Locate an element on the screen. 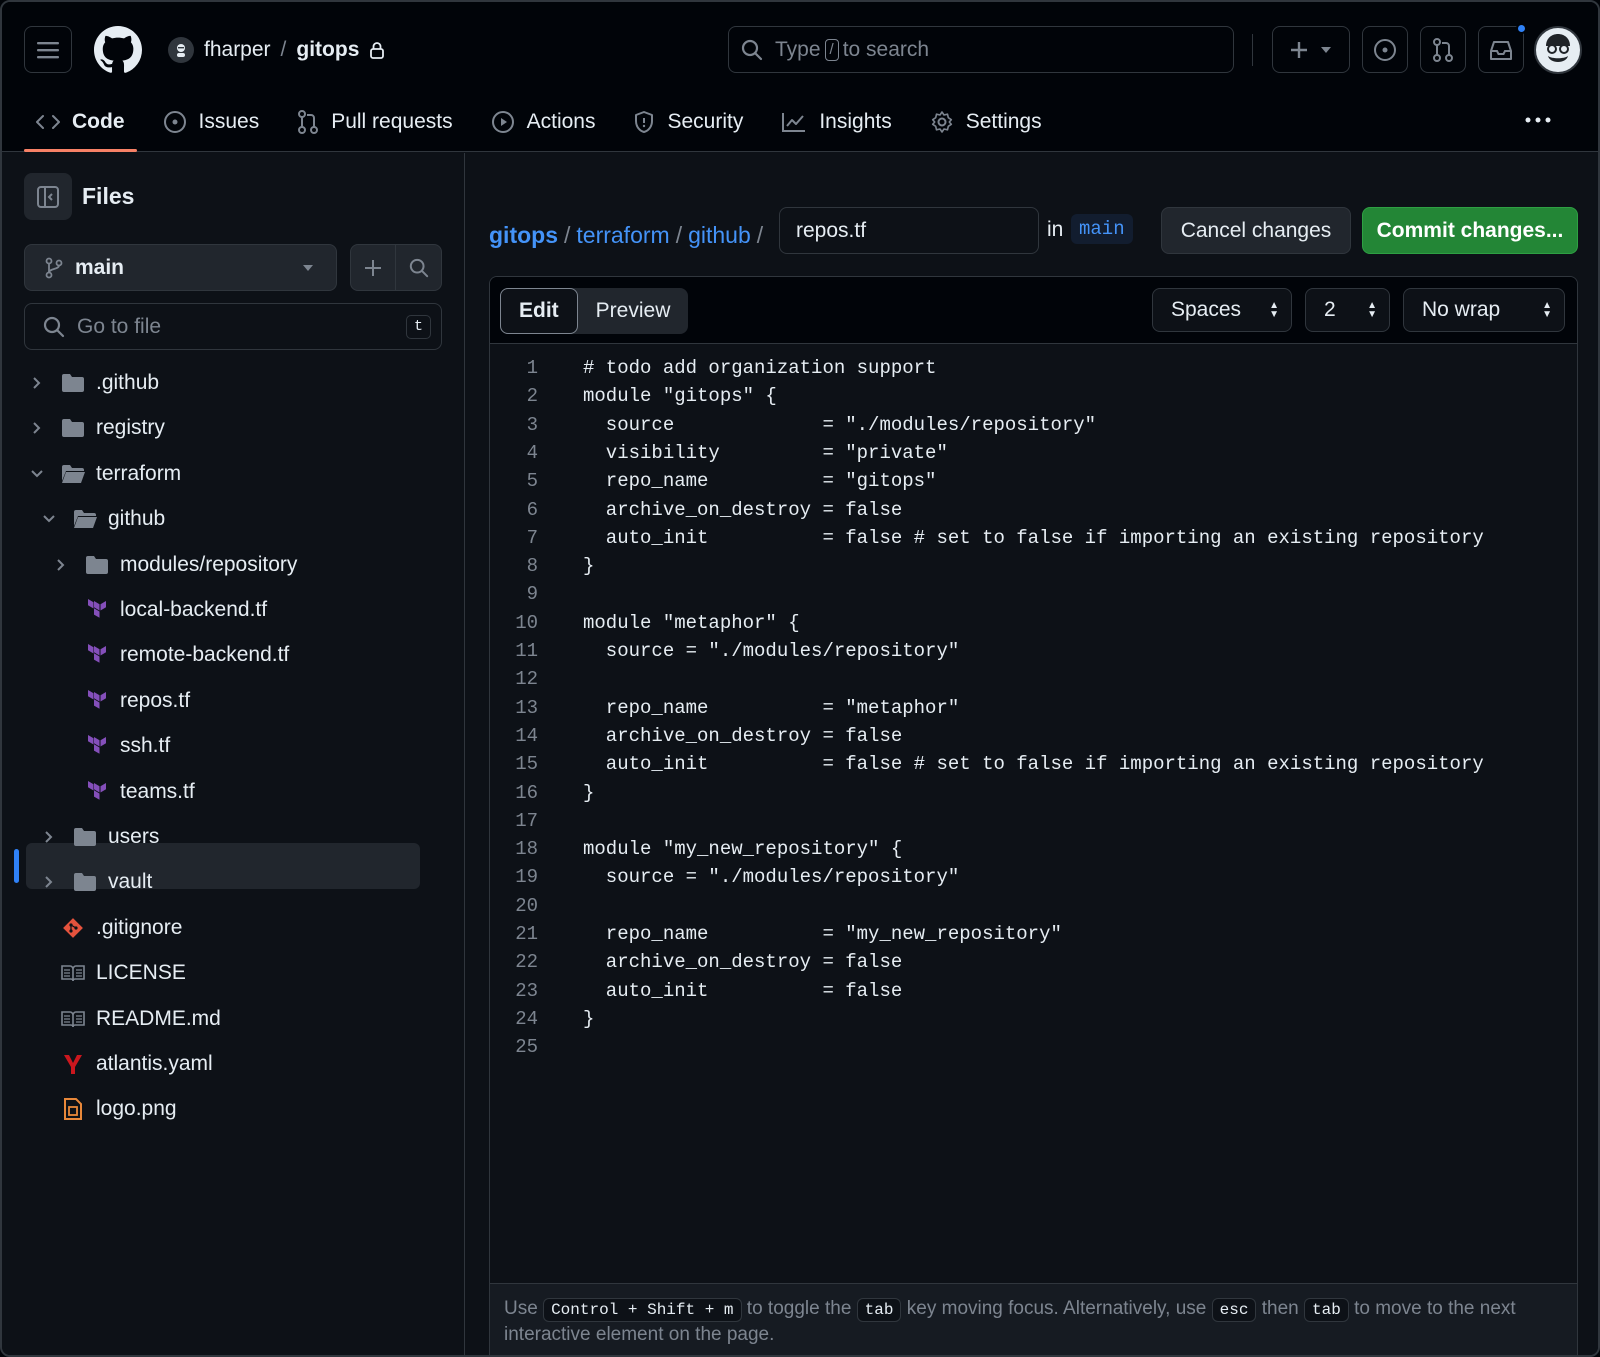 The width and height of the screenshot is (1600, 1357). indent-mode-select: Spaces ▲ ▼ is located at coordinates (1222, 310).